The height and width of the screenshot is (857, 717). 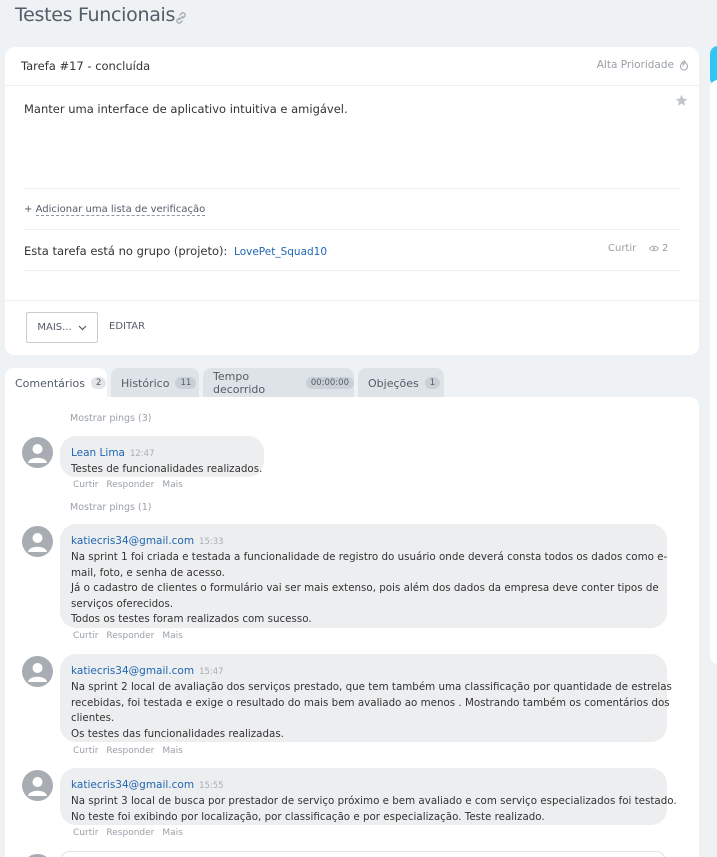 What do you see at coordinates (432, 383) in the screenshot?
I see `tab-count: 1` at bounding box center [432, 383].